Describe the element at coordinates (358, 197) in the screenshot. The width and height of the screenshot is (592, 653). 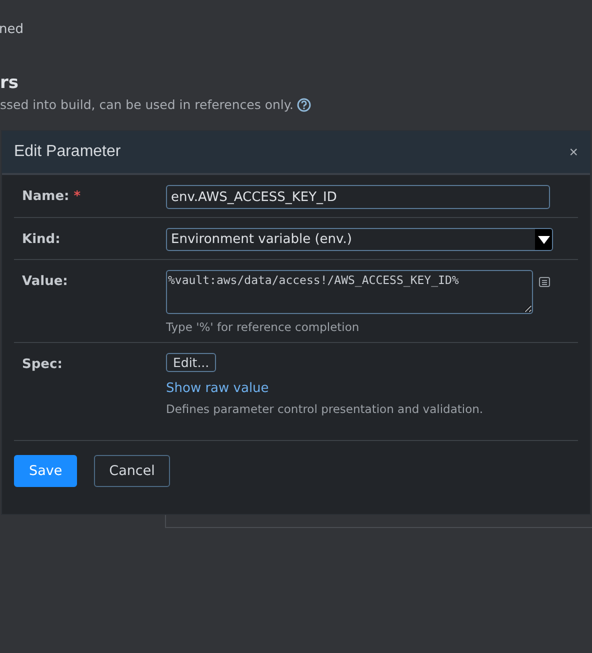
I see `name-field: env.AWS_ACCESS_KEY_ID` at that location.